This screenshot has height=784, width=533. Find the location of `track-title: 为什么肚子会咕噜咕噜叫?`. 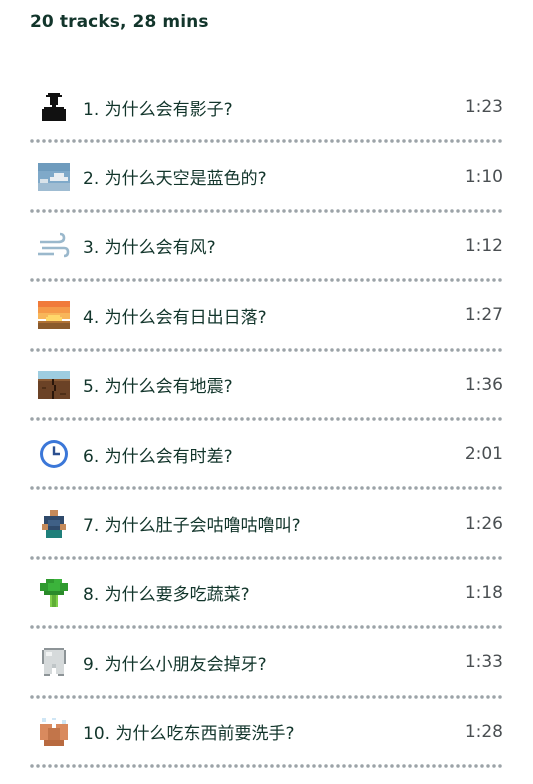

track-title: 为什么肚子会咕噜咕噜叫? is located at coordinates (202, 526).